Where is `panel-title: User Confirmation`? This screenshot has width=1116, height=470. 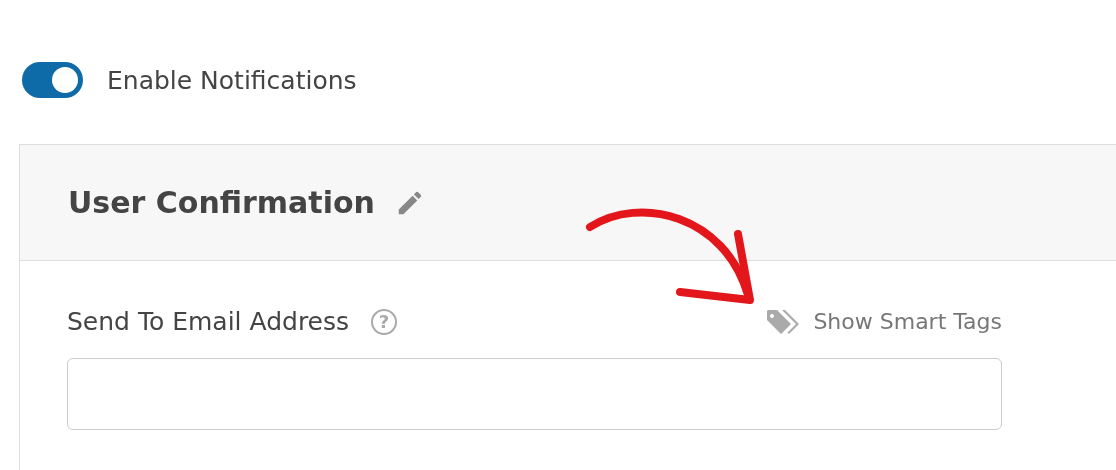 panel-title: User Confirmation is located at coordinates (221, 202).